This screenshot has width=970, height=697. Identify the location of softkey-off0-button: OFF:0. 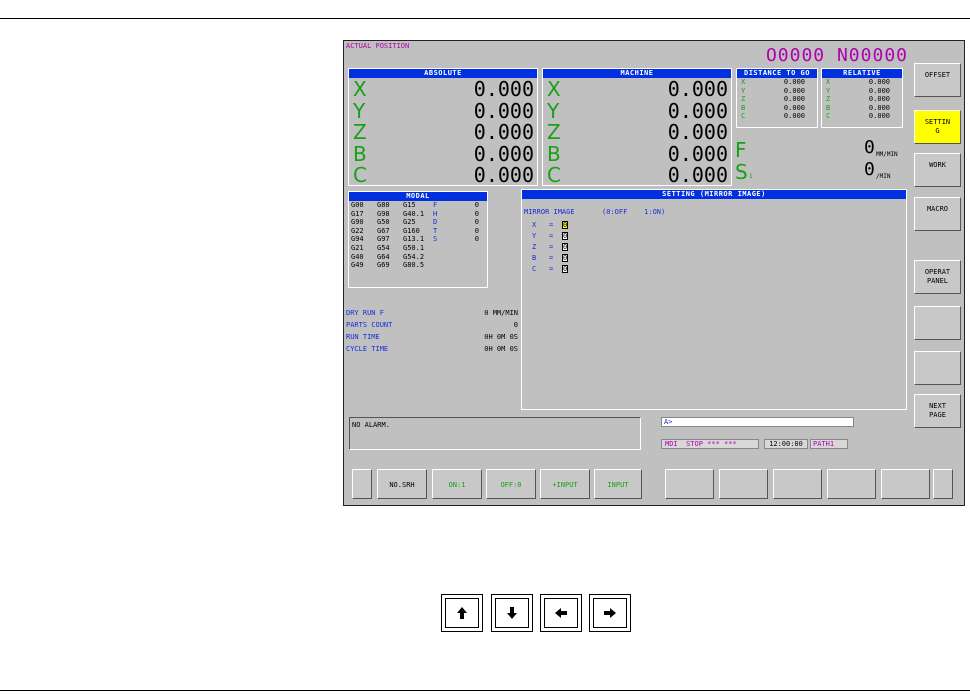
(511, 484).